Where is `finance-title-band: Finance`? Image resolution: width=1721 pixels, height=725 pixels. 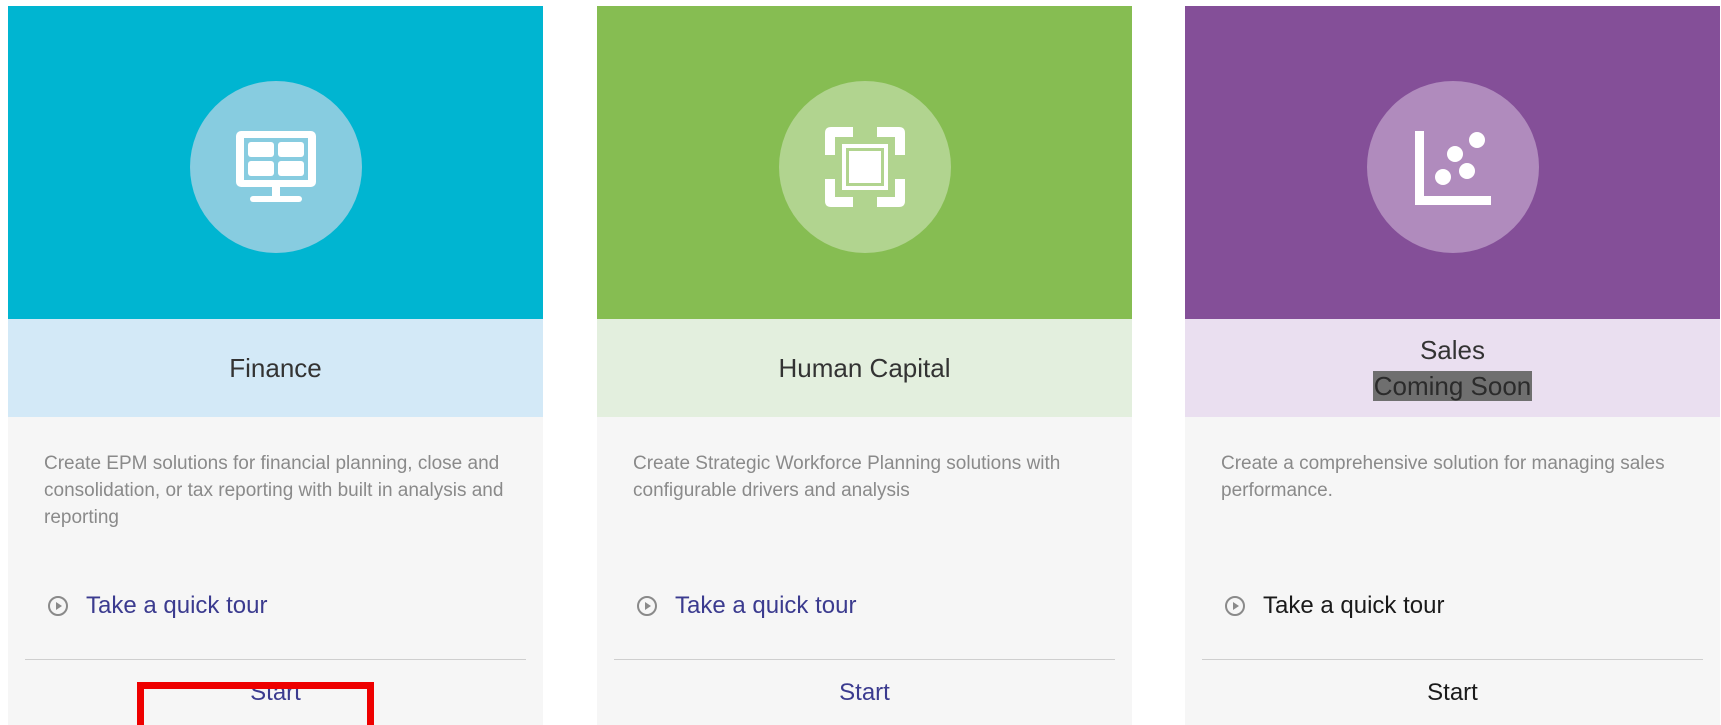 finance-title-band: Finance is located at coordinates (275, 368).